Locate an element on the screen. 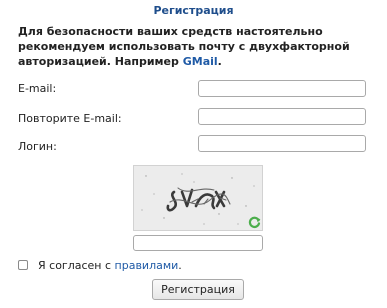 This screenshot has height=308, width=387. captcha-image is located at coordinates (198, 198).